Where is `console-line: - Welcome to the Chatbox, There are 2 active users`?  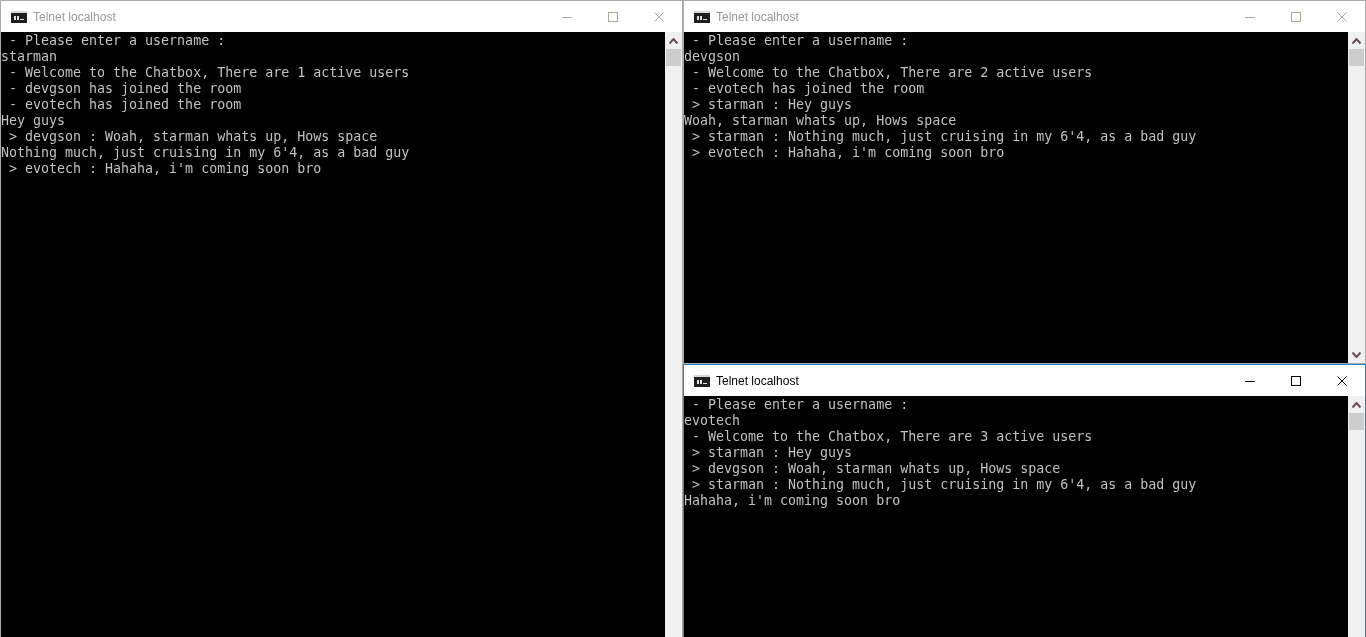
console-line: - Welcome to the Chatbox, There are 2 active users is located at coordinates (892, 73).